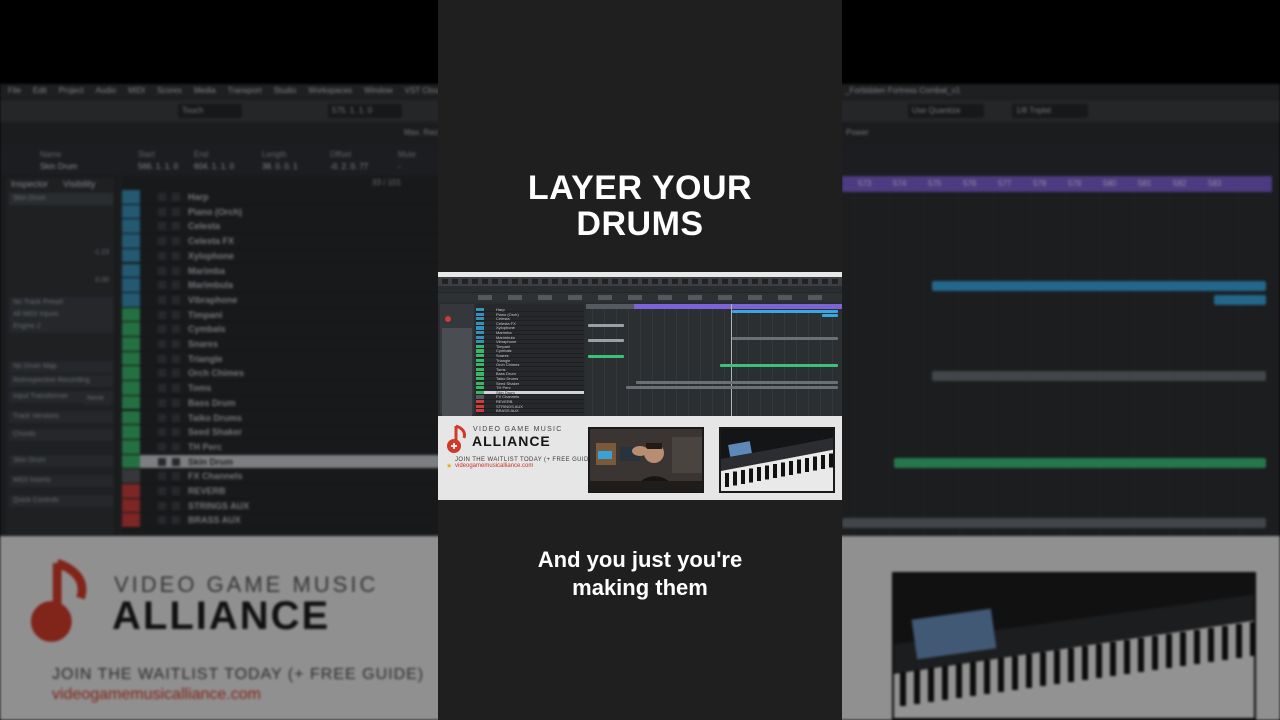  Describe the element at coordinates (215, 432) in the screenshot. I see `bg-track-name: Seed Shaker` at that location.